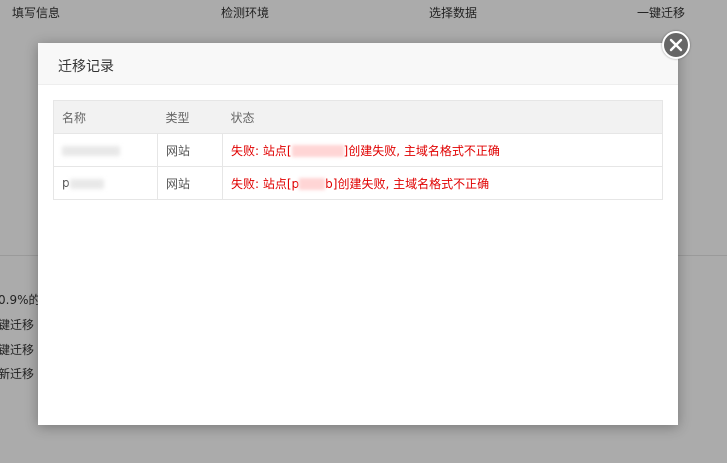 This screenshot has width=727, height=463. I want to click on table-header-row: 名称 类型 状态, so click(358, 117).